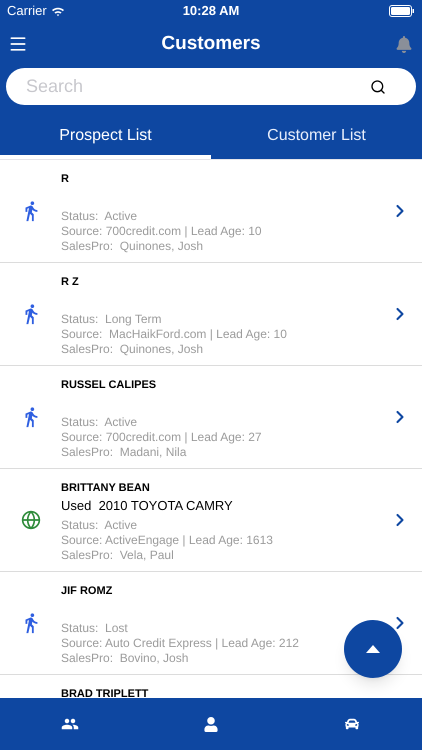 This screenshot has height=750, width=422. Describe the element at coordinates (352, 724) in the screenshot. I see `car-icon` at that location.